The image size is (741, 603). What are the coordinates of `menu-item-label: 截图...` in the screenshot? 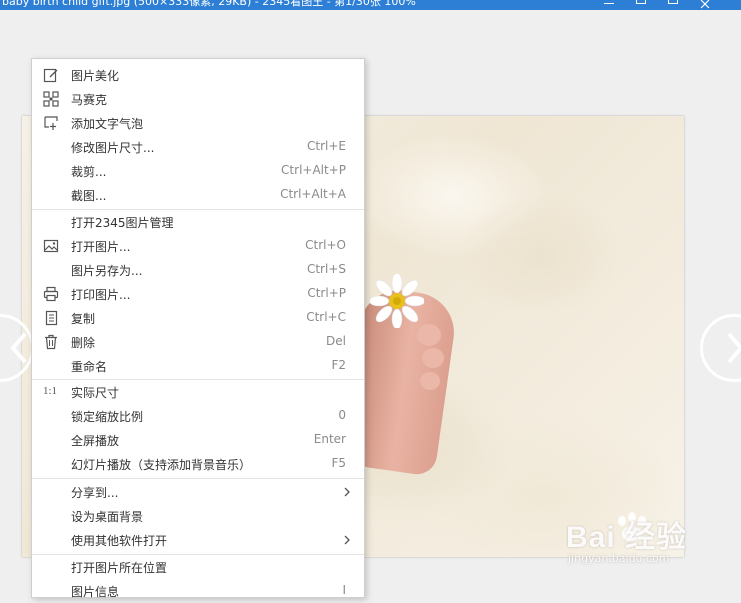 It's located at (89, 196).